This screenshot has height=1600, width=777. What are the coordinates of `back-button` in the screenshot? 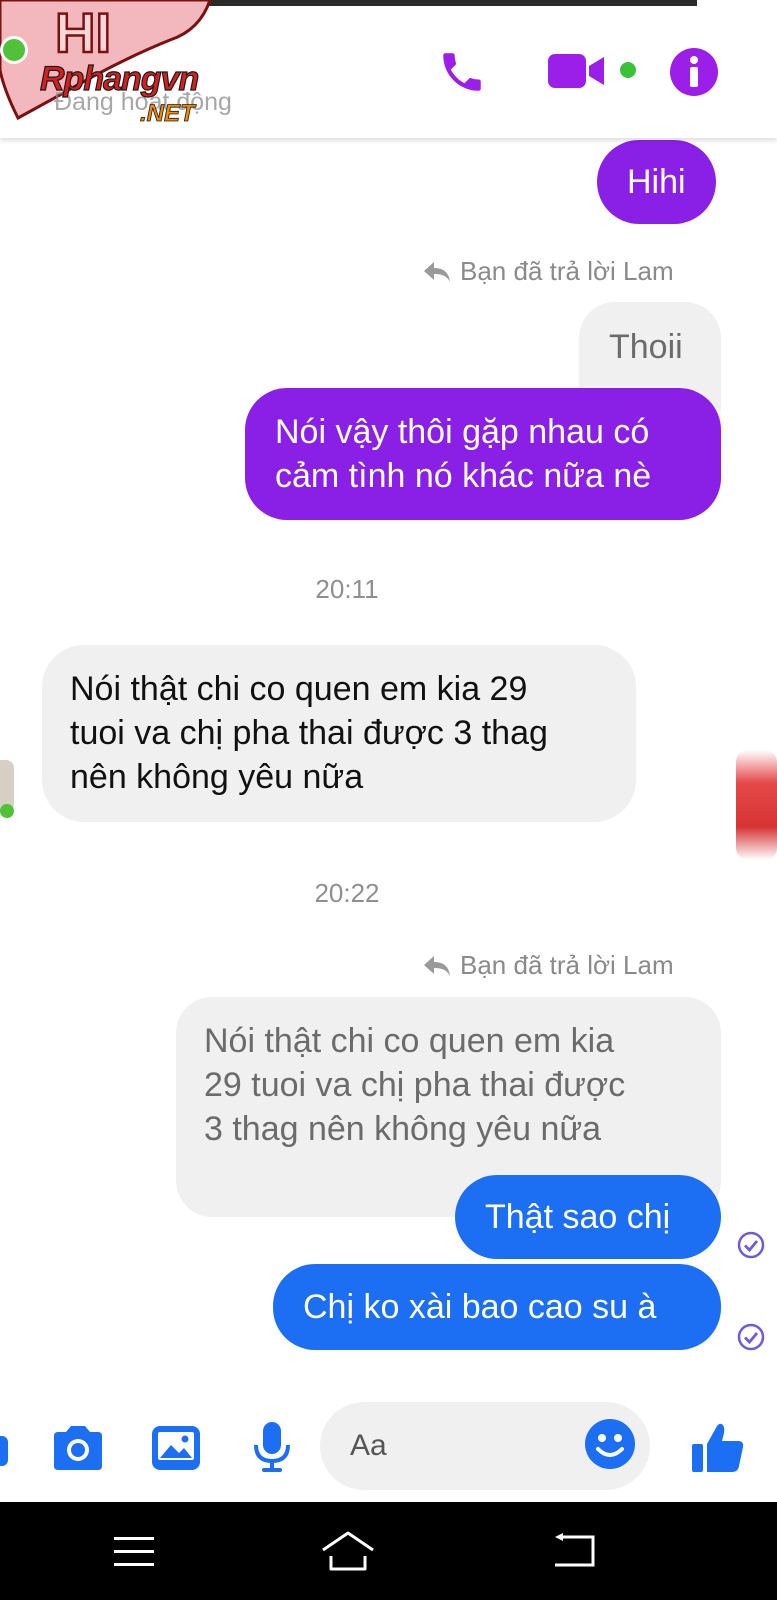 It's located at (576, 1551).